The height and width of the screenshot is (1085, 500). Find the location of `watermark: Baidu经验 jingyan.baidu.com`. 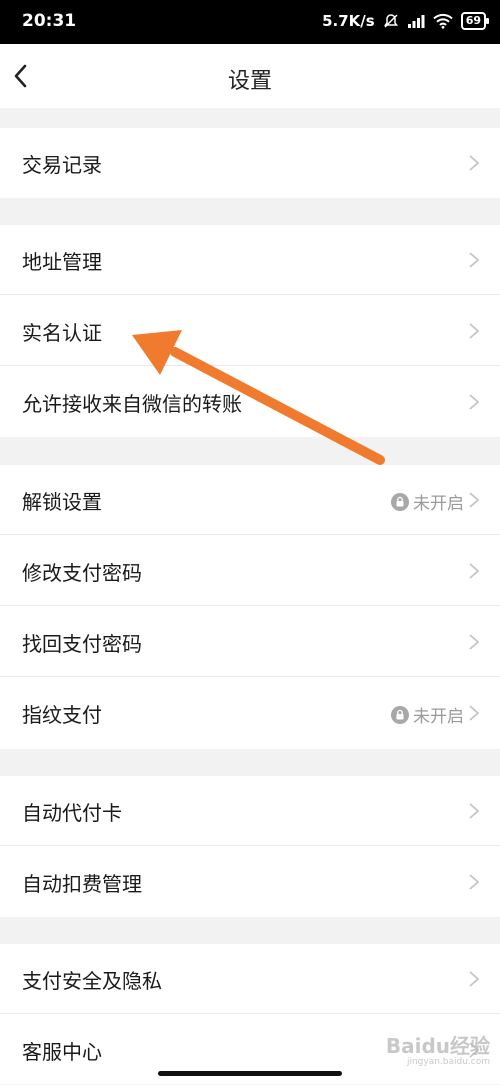

watermark: Baidu经验 jingyan.baidu.com is located at coordinates (438, 1048).